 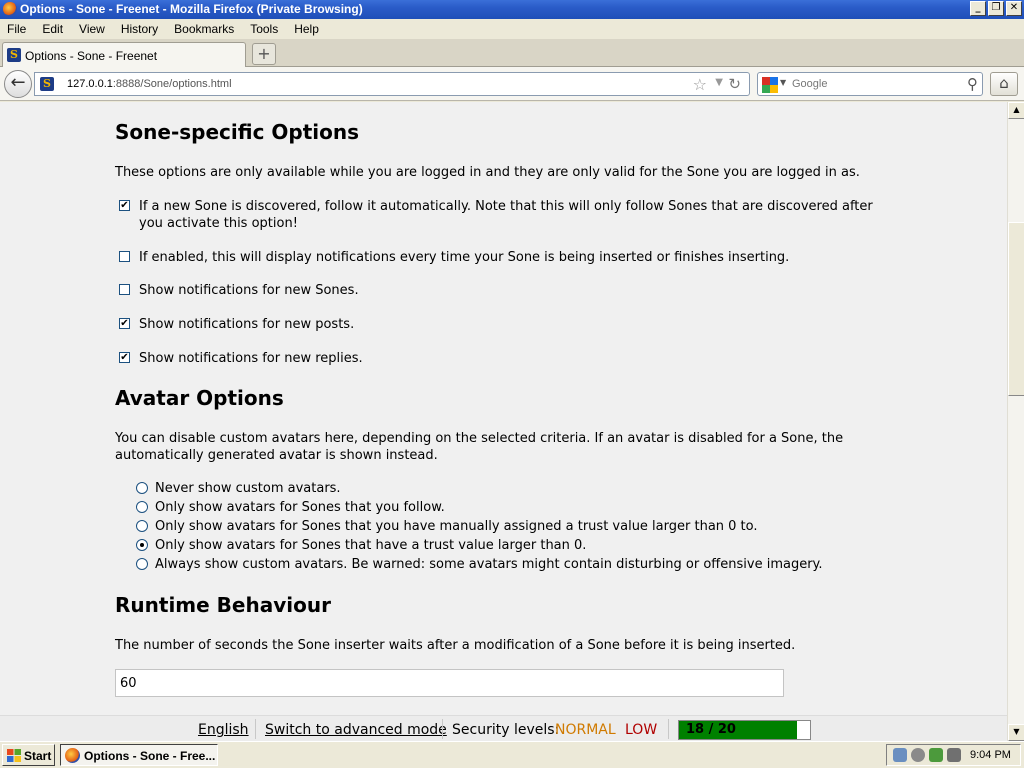 I want to click on url-text: 127.0.0.1:8888/Sone/options.html, so click(x=149, y=84).